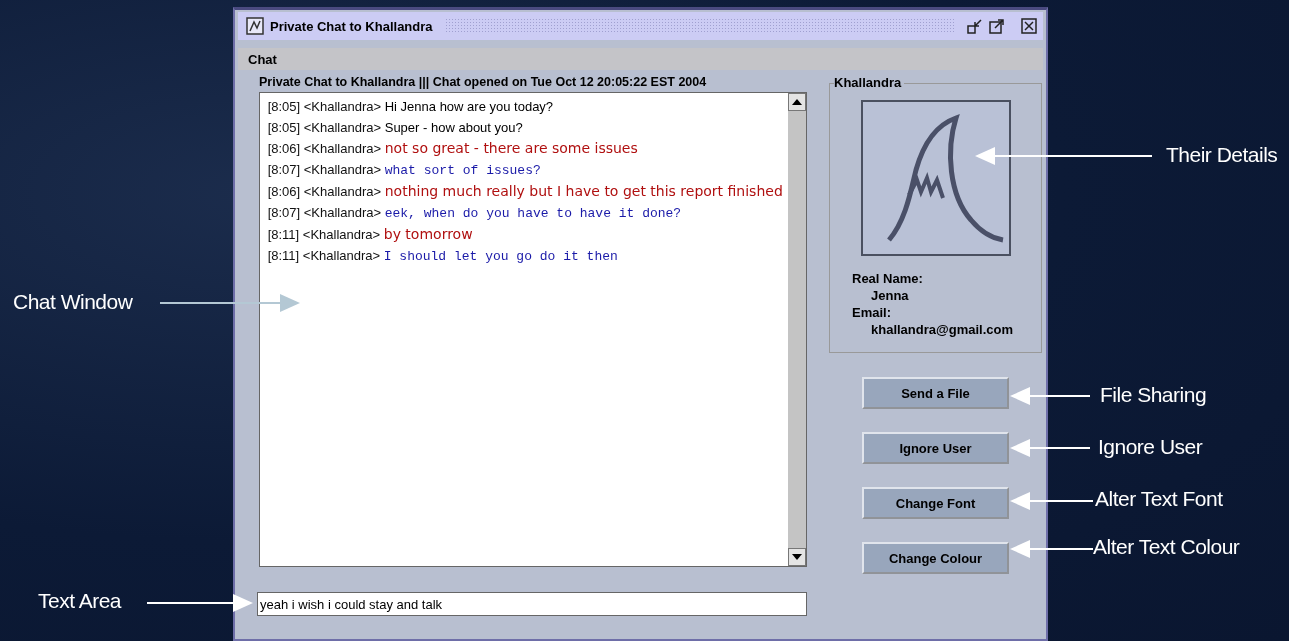 The width and height of the screenshot is (1289, 641). What do you see at coordinates (474, 213) in the screenshot?
I see `chat-message: [8:07] <Khallandra> eek, when do you have to have it done?` at bounding box center [474, 213].